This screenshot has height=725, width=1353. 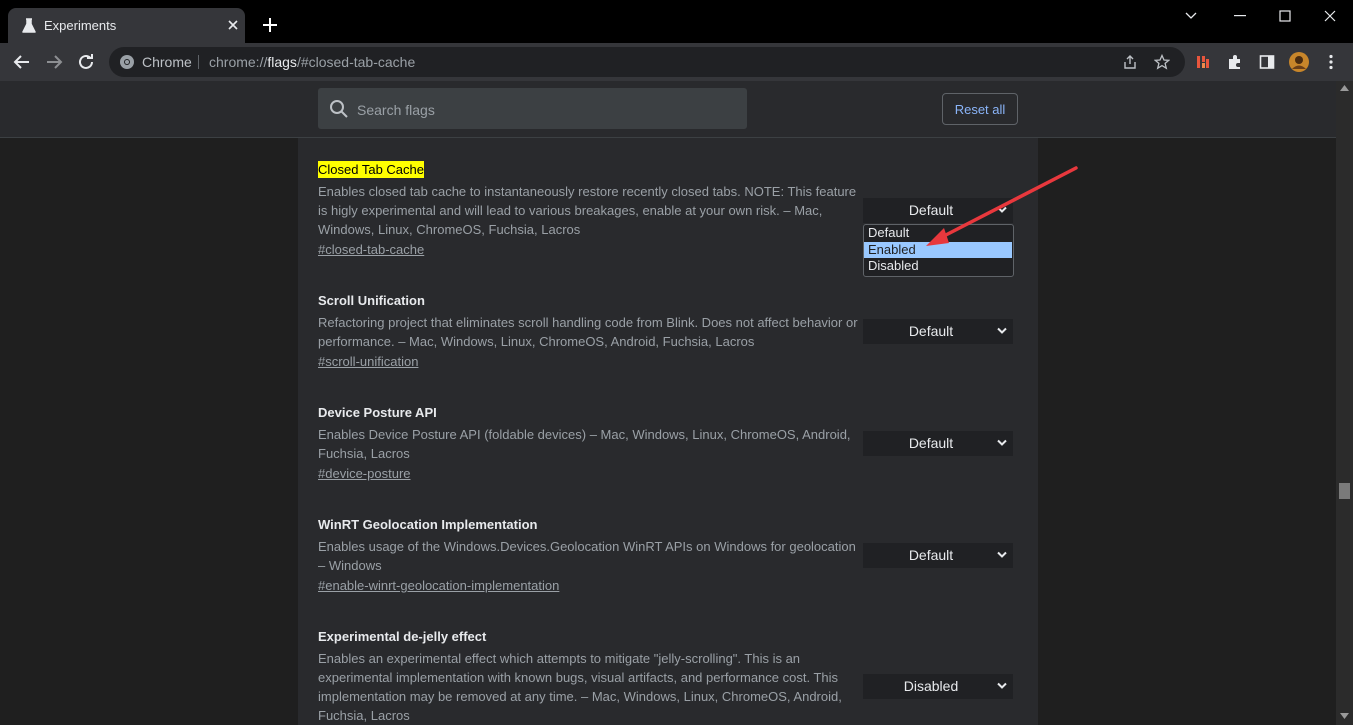 I want to click on url-host: flags, so click(x=282, y=62).